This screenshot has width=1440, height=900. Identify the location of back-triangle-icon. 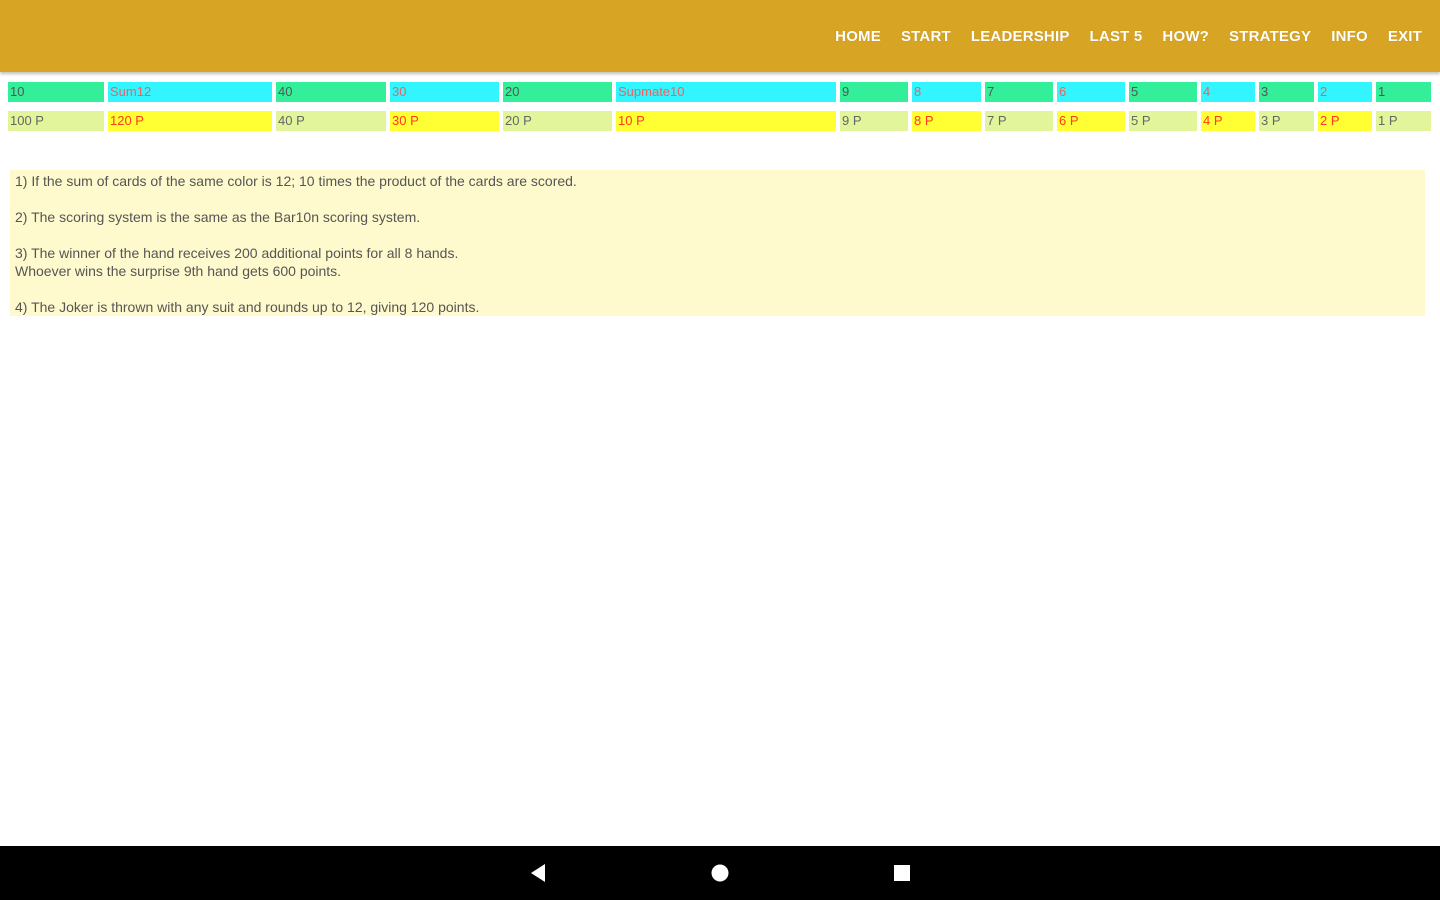
(538, 873).